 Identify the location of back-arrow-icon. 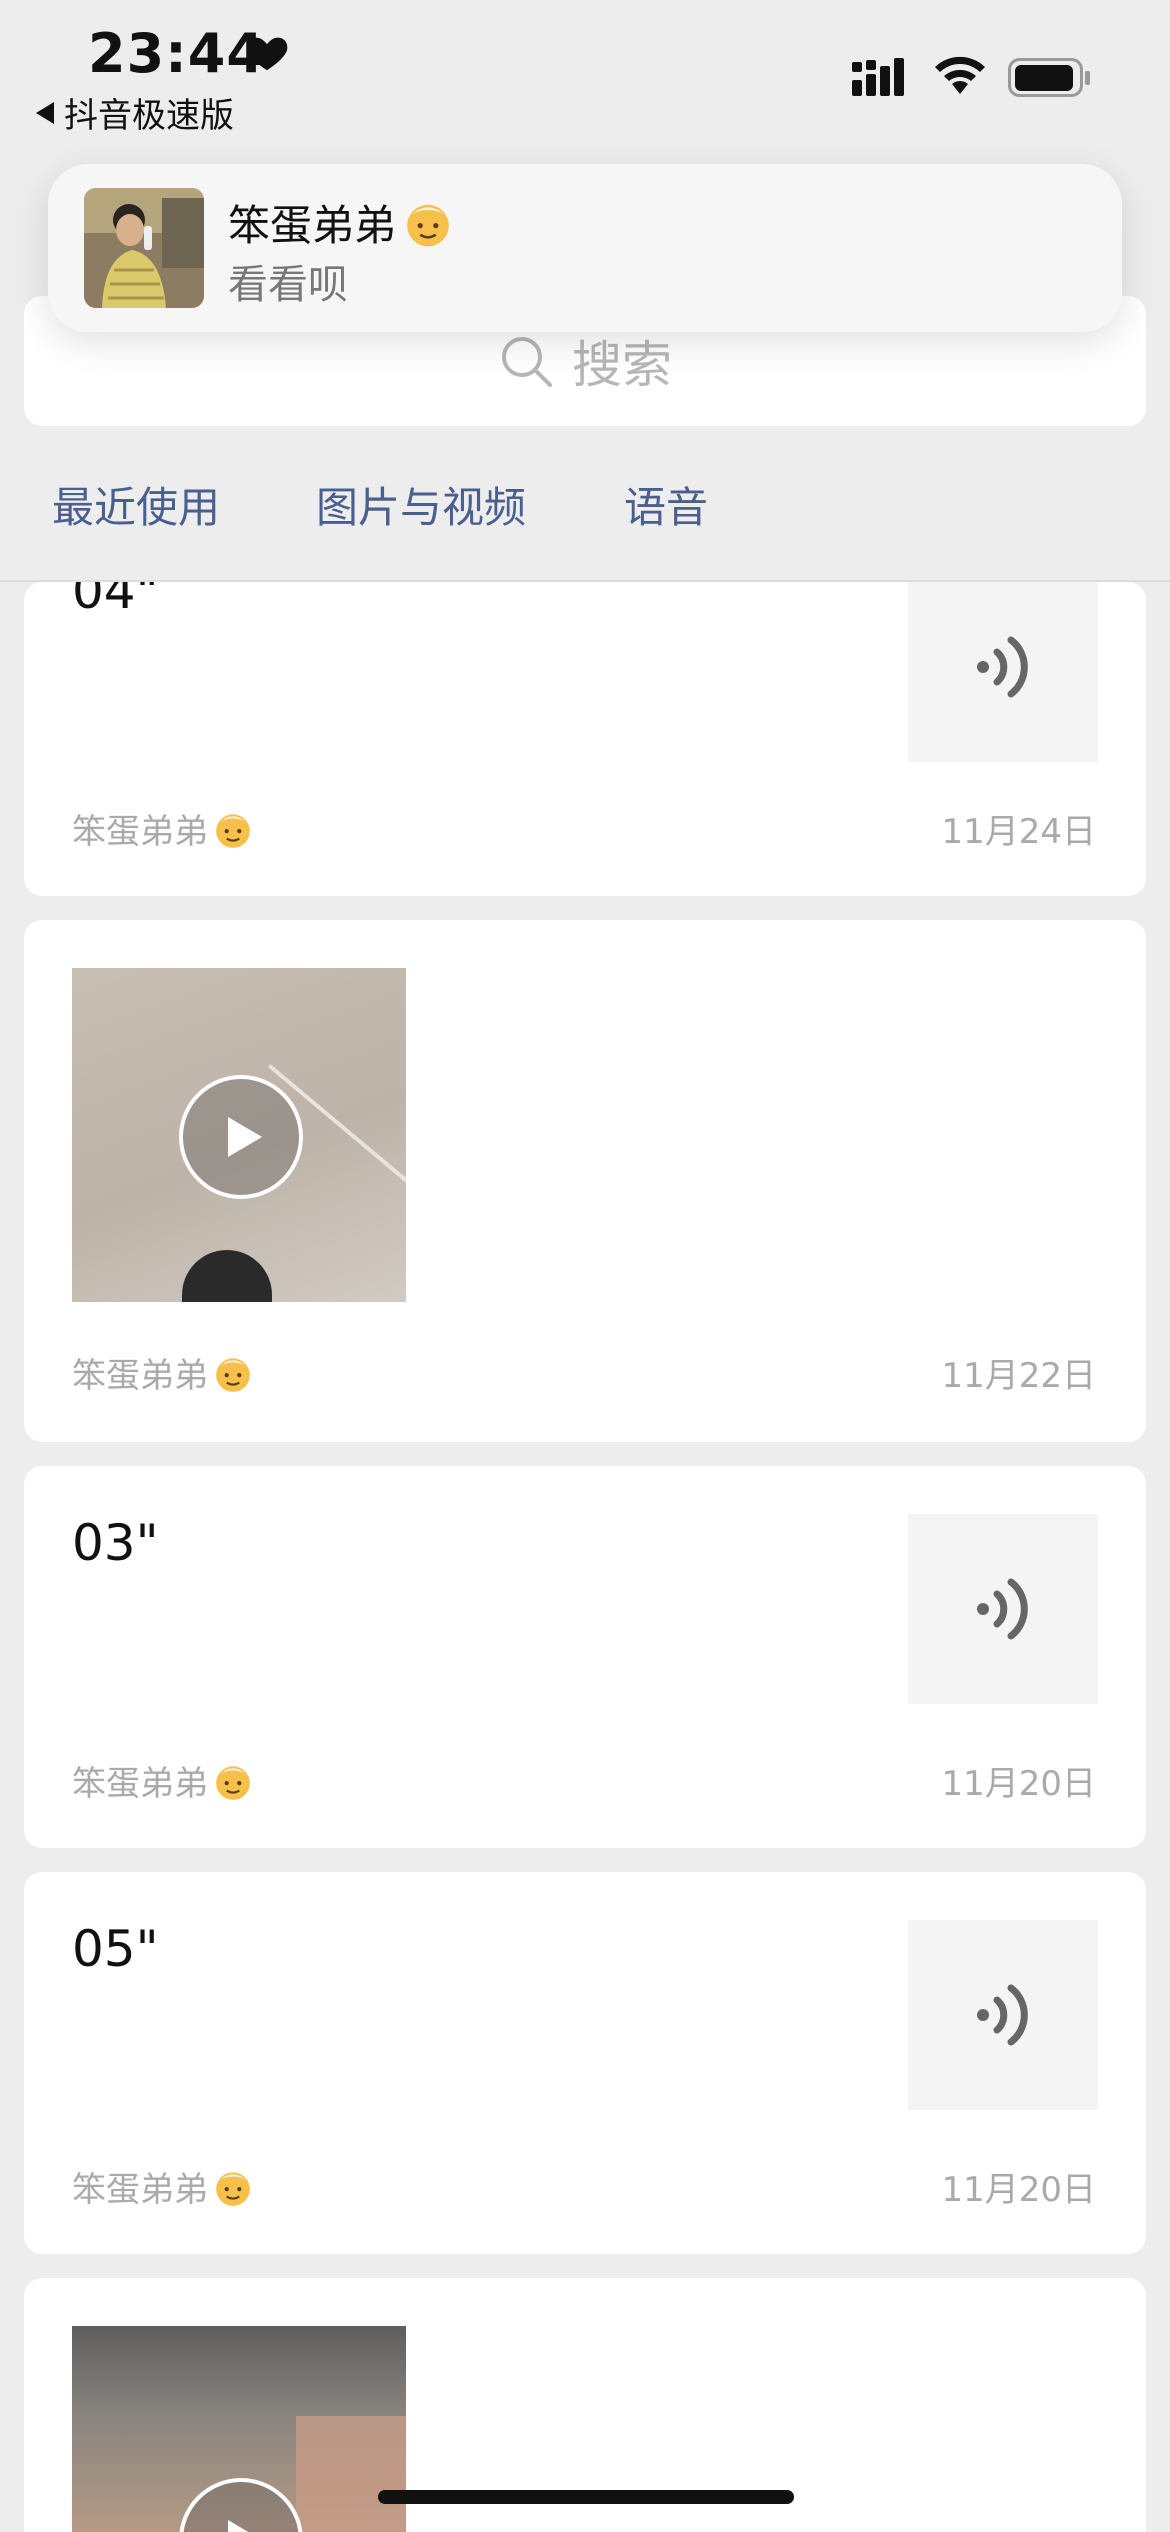
(45, 112).